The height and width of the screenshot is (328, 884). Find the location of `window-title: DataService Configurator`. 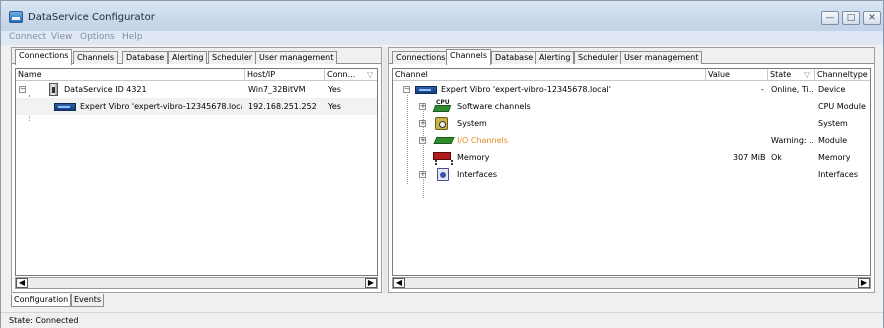

window-title: DataService Configurator is located at coordinates (91, 17).